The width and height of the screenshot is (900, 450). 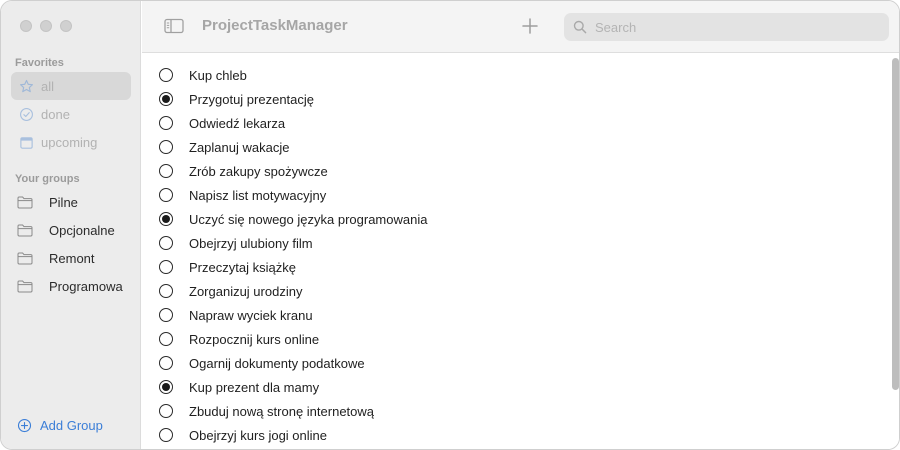 I want to click on add-group-label: Add Group, so click(x=71, y=425).